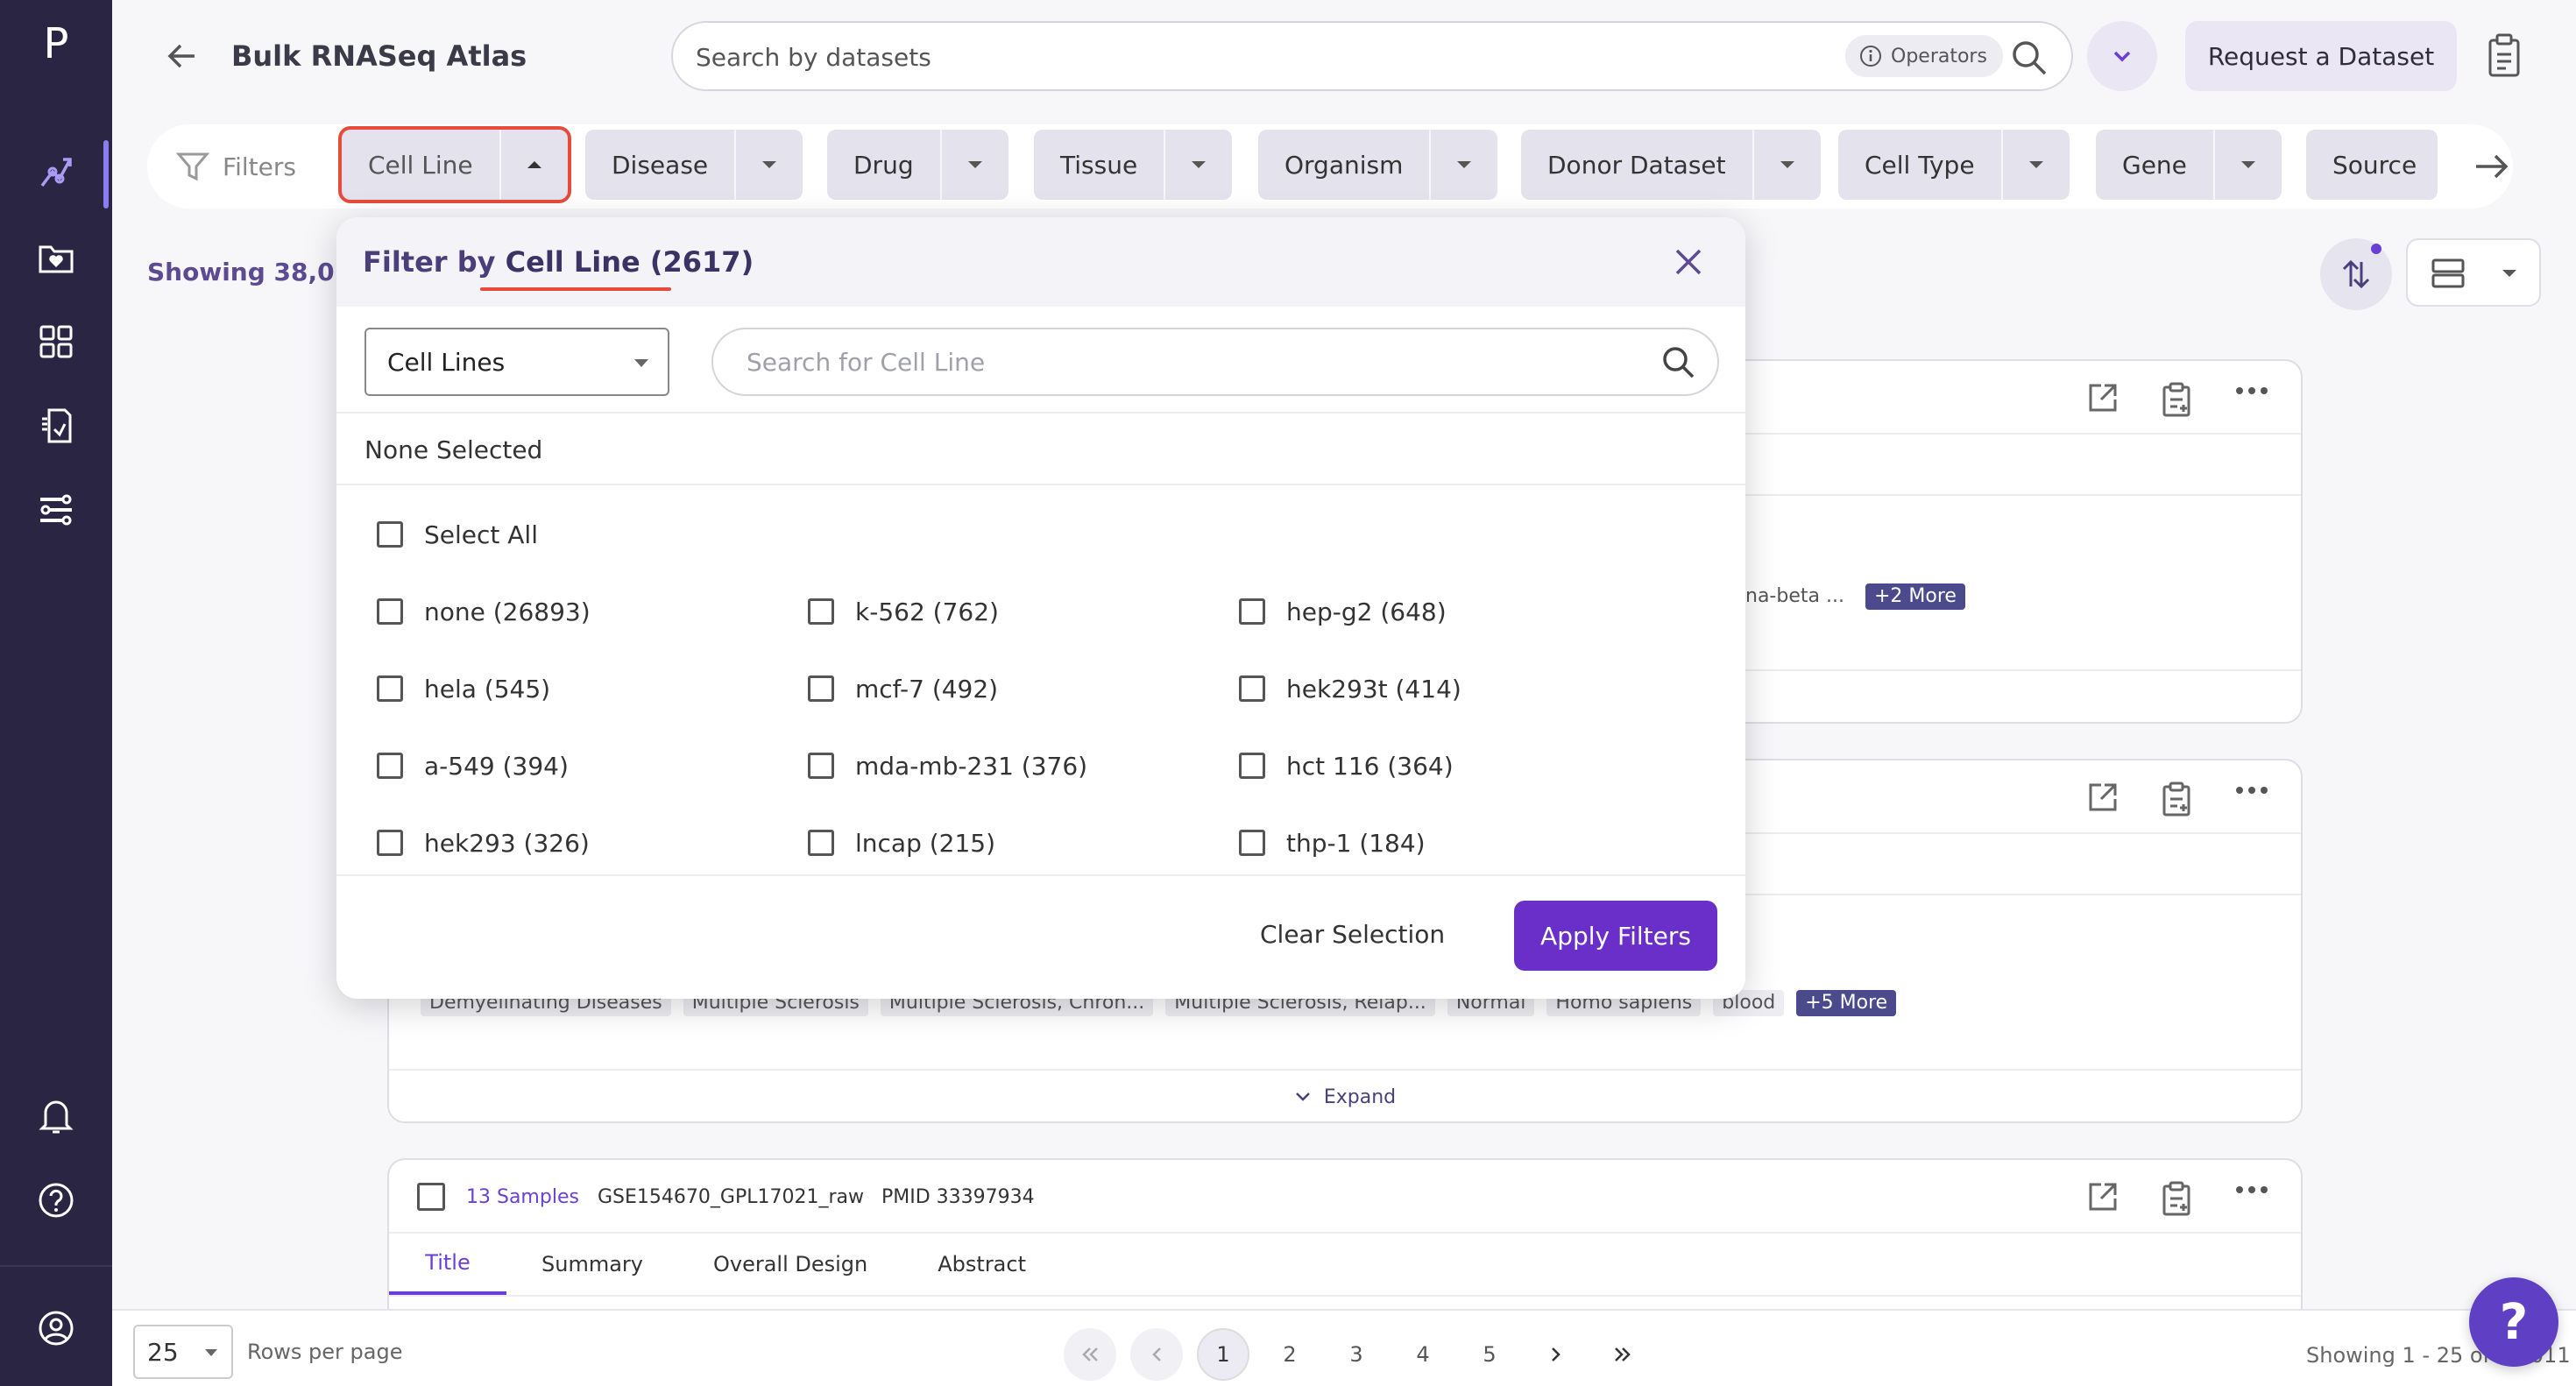  I want to click on page-button: 5, so click(1489, 1354).